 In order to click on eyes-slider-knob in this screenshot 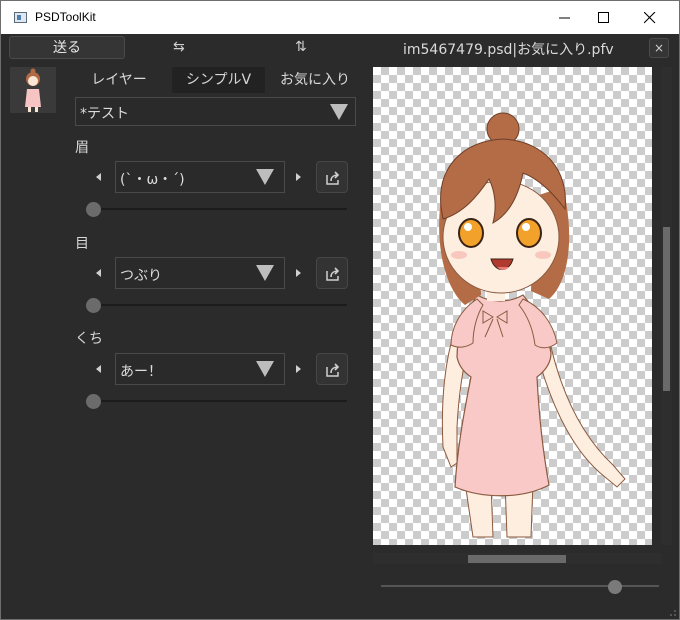, I will do `click(93, 305)`.